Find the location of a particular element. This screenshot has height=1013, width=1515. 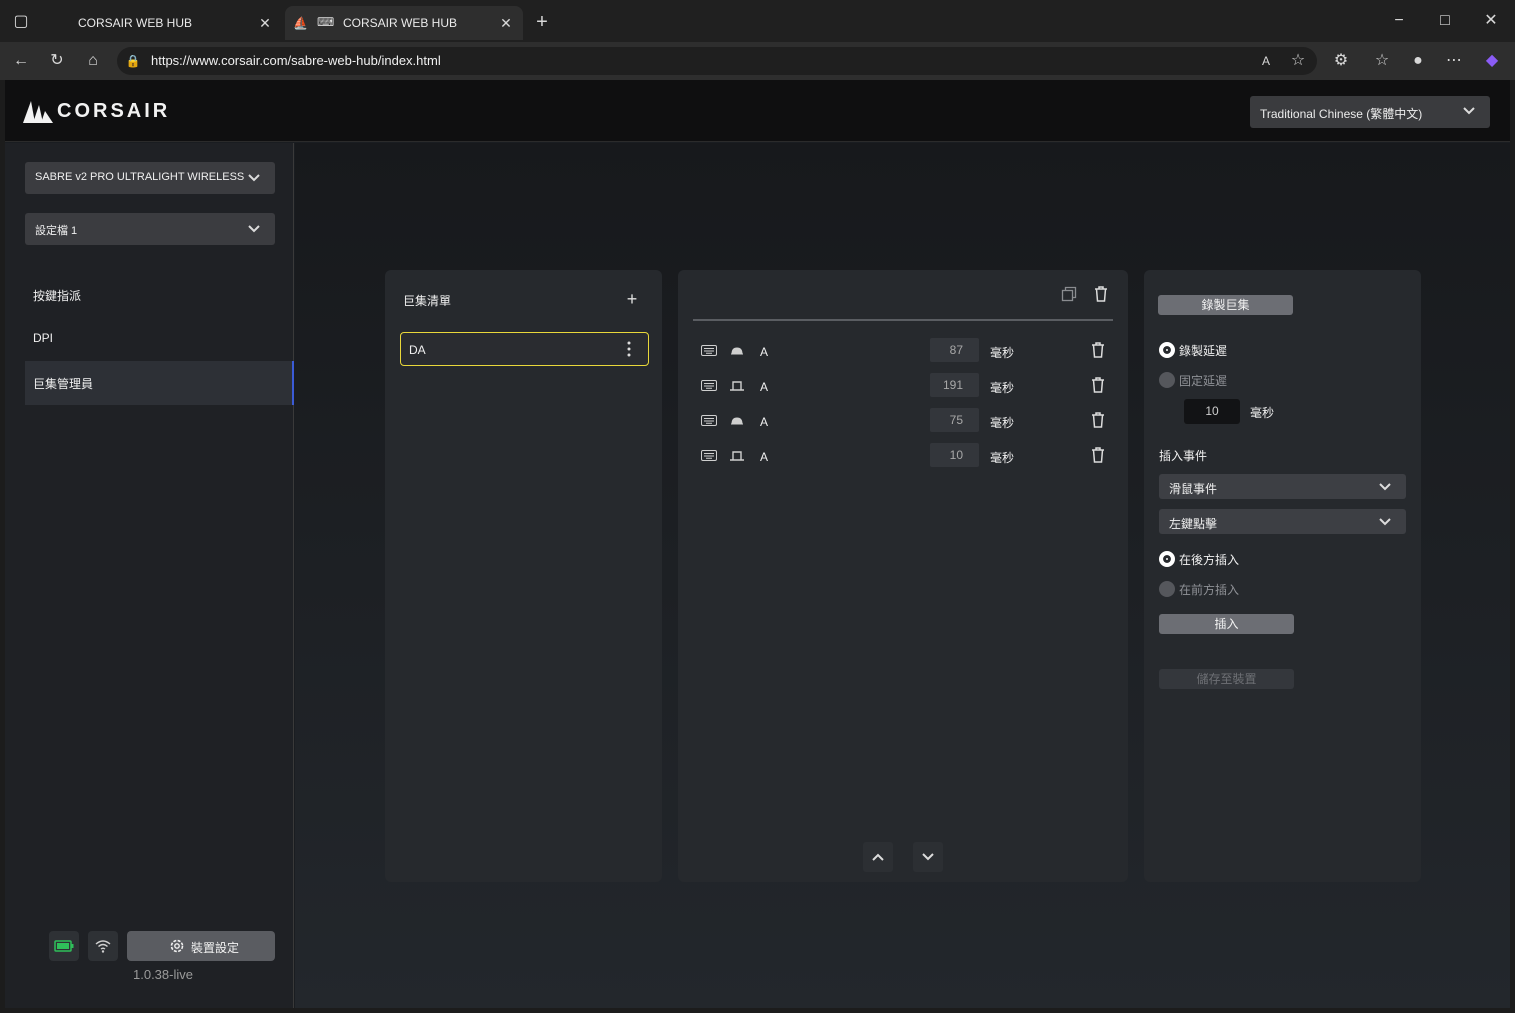

sidebar-item-macro-manager: 巨集管理員 is located at coordinates (159, 383).